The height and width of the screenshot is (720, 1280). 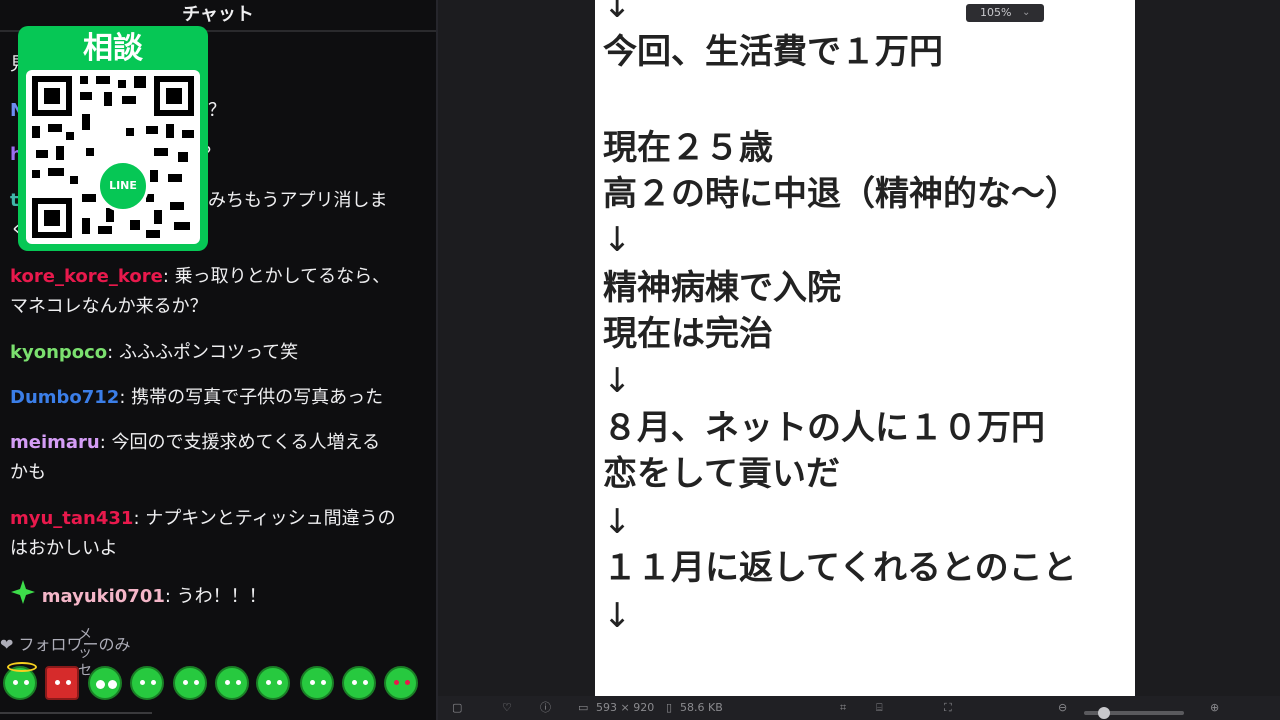 What do you see at coordinates (1104, 713) in the screenshot?
I see `zoom-slider-handle` at bounding box center [1104, 713].